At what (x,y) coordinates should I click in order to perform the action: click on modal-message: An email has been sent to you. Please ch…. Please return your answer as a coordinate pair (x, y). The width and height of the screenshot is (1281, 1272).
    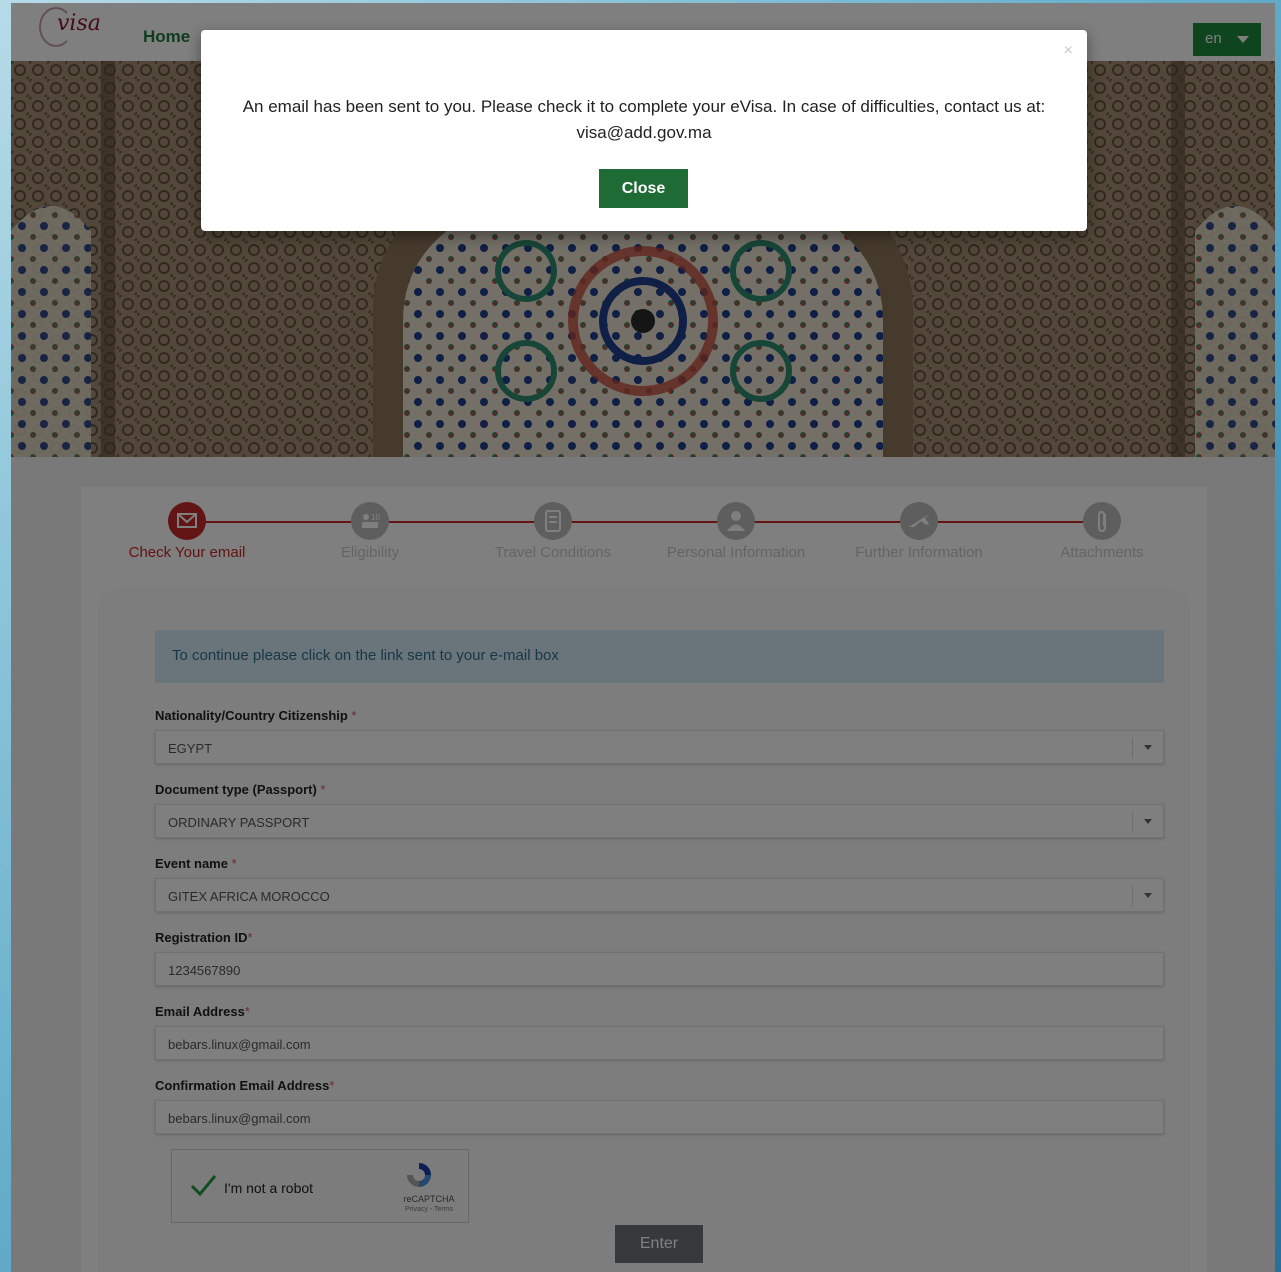
    Looking at the image, I should click on (644, 119).